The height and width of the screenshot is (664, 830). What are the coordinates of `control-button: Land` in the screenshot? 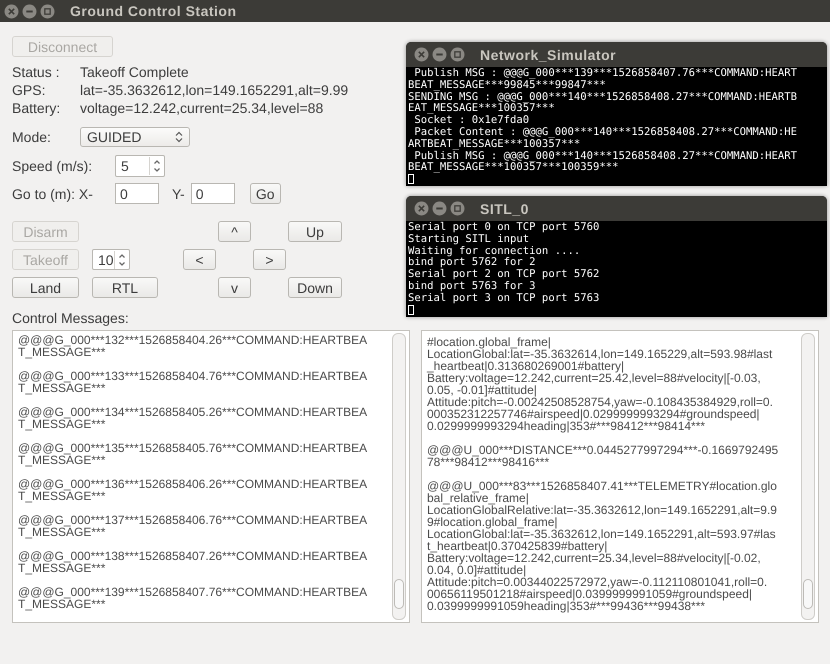 It's located at (45, 287).